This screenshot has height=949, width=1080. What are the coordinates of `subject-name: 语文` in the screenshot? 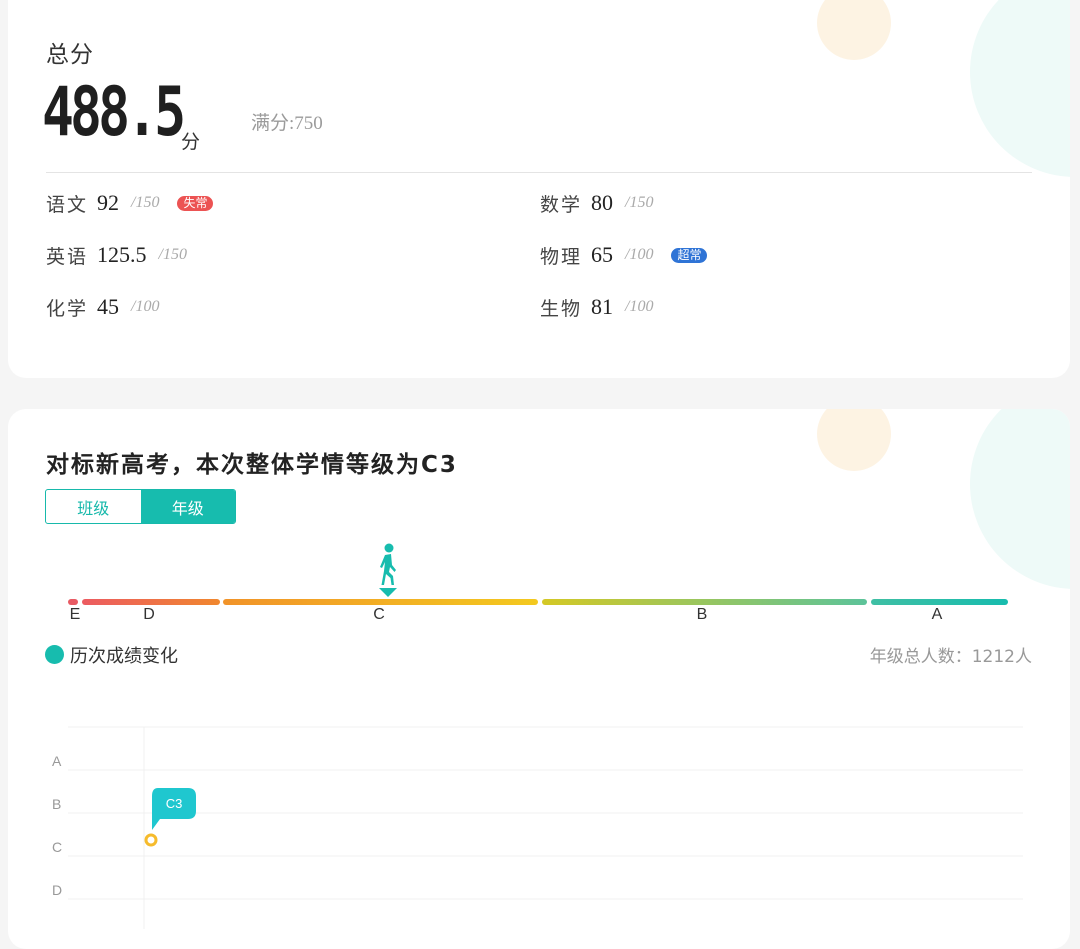 It's located at (67, 205).